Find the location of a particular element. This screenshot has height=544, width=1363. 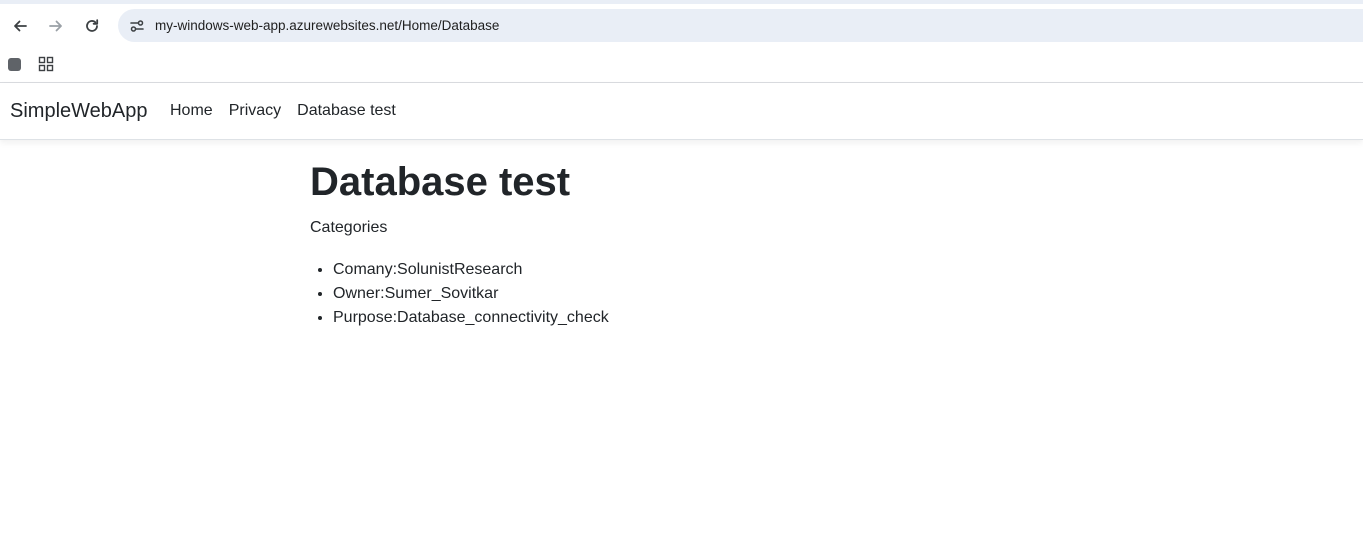

tune-icon is located at coordinates (136, 25).